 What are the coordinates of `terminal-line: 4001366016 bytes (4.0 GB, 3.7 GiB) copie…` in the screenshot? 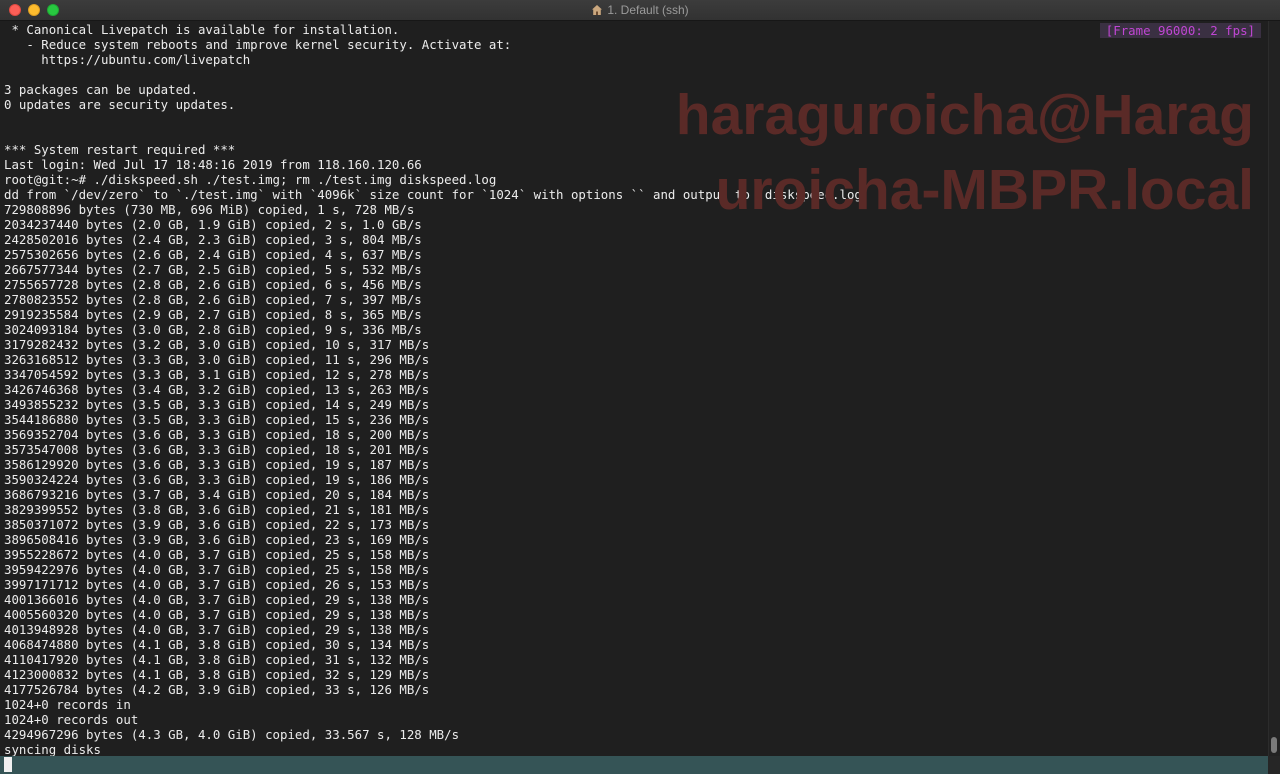 It's located at (217, 599).